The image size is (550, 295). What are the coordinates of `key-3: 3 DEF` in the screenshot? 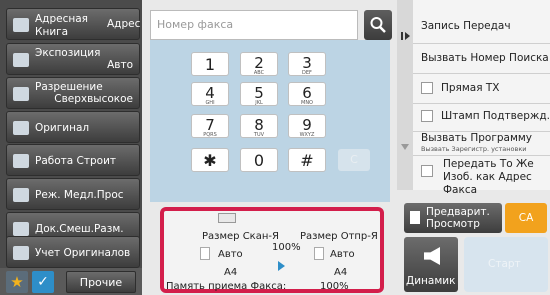 It's located at (307, 64).